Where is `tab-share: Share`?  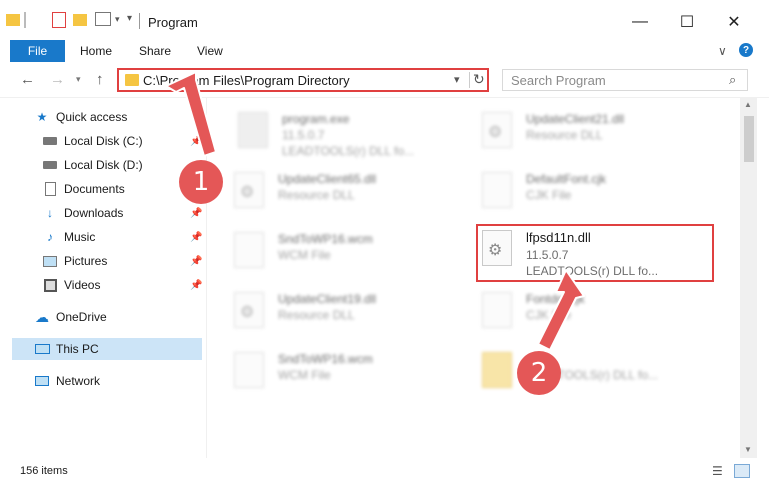 tab-share: Share is located at coordinates (155, 51).